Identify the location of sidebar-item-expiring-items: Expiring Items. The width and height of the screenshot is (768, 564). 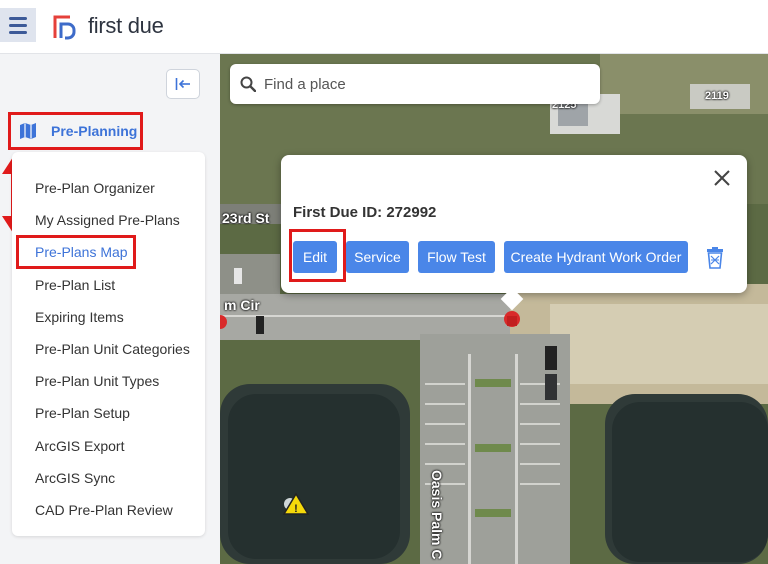
(79, 317).